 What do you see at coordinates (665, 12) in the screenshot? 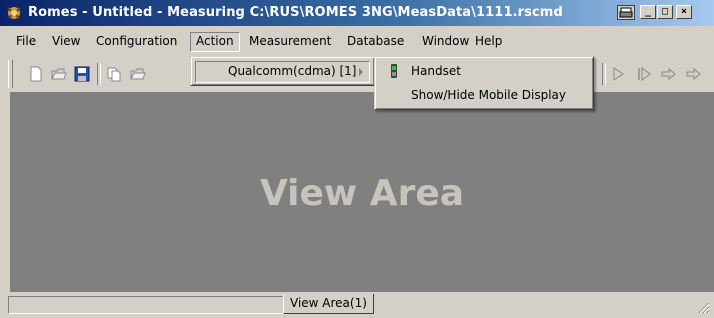
I see `restore-button: □` at bounding box center [665, 12].